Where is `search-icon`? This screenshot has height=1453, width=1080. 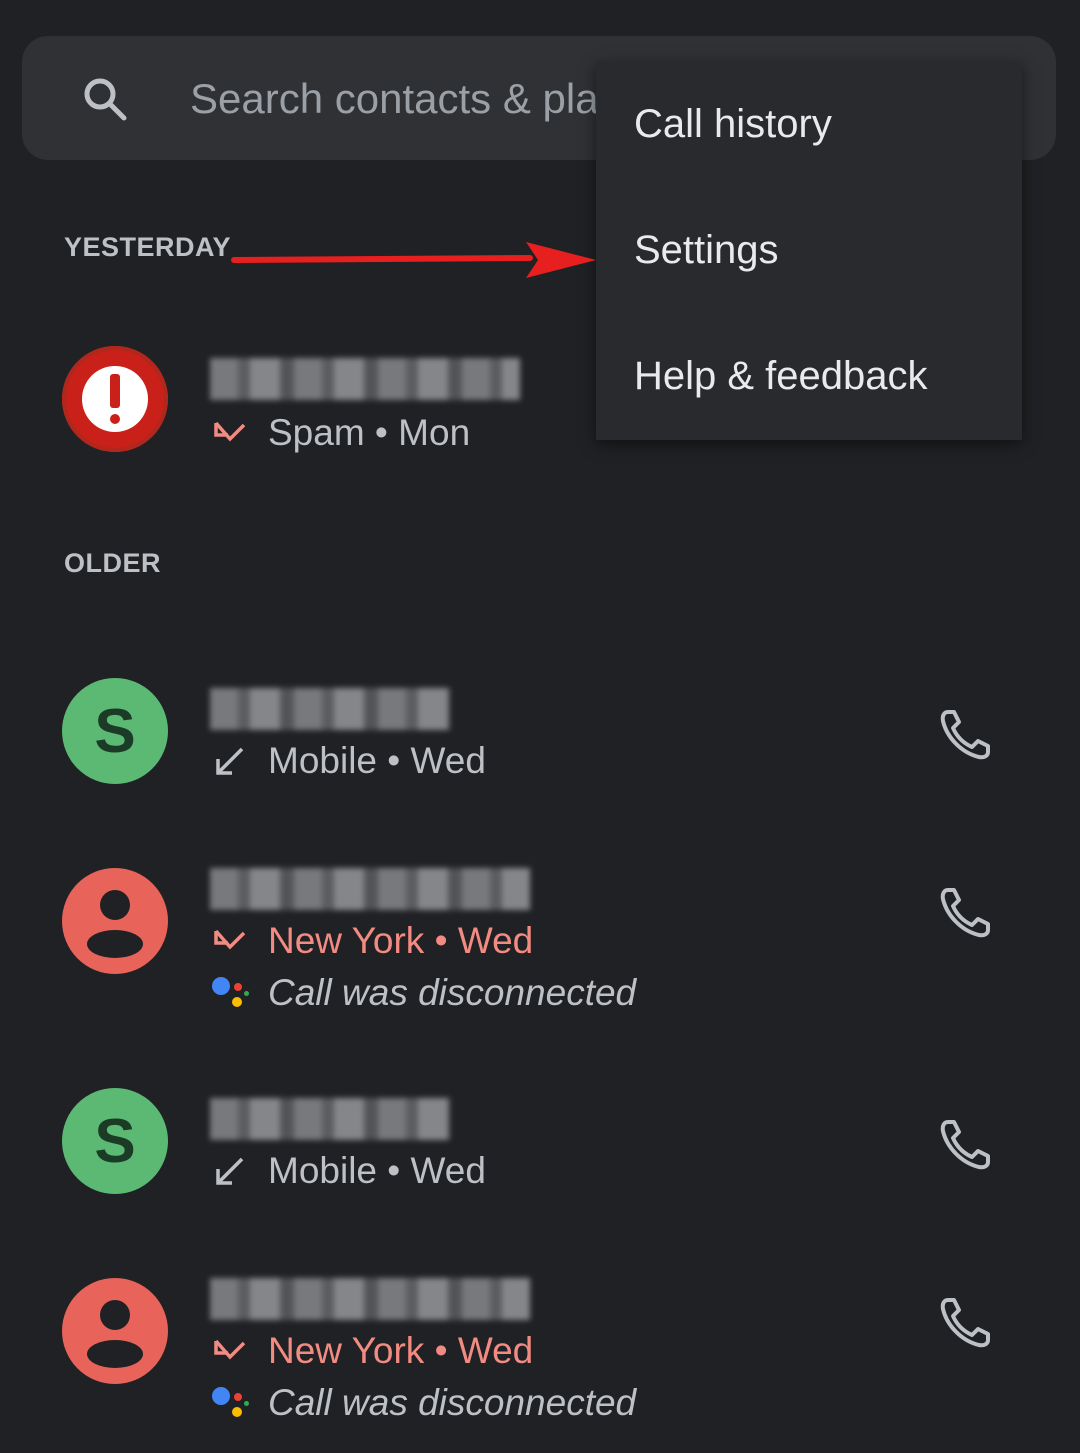 search-icon is located at coordinates (104, 98).